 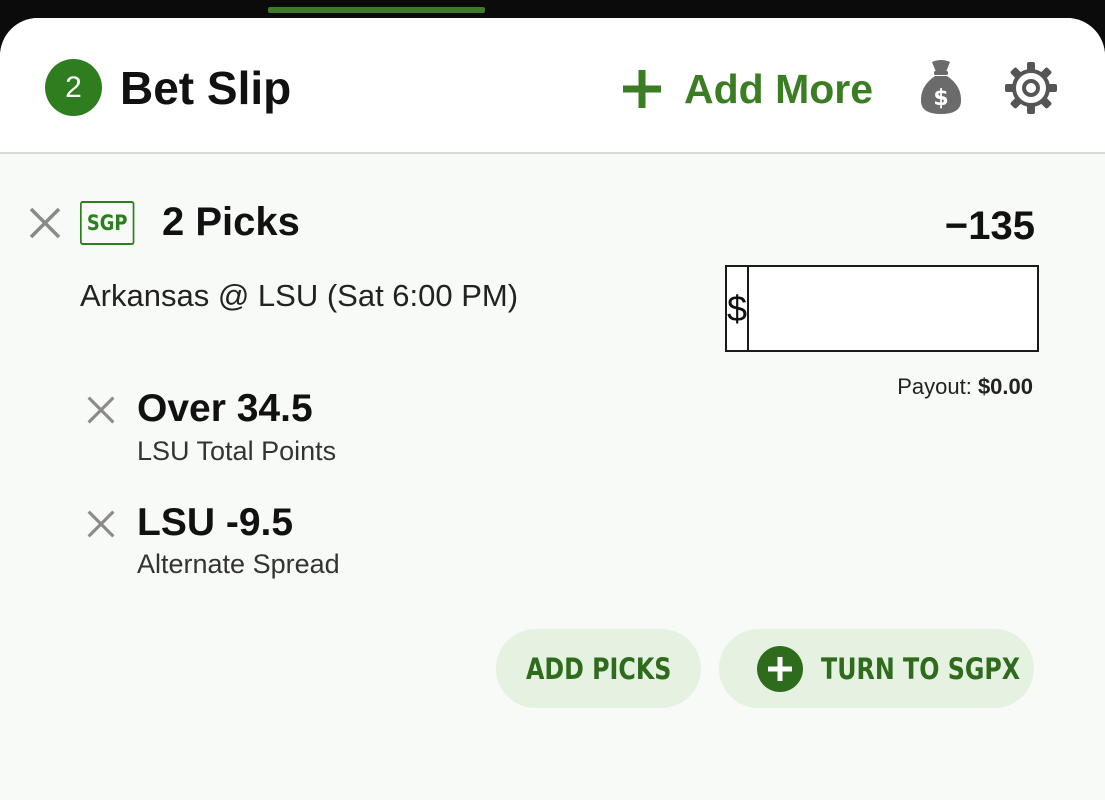 What do you see at coordinates (225, 408) in the screenshot?
I see `leg-selection: Over 34.5` at bounding box center [225, 408].